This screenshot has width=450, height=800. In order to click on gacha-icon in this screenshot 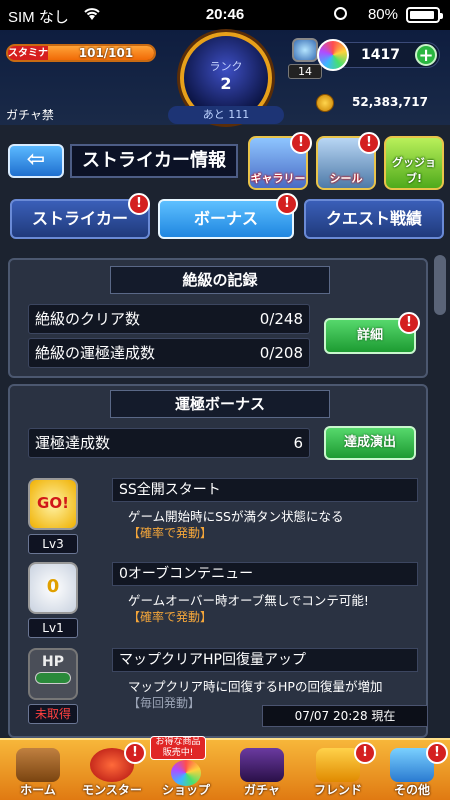, I will do `click(262, 765)`.